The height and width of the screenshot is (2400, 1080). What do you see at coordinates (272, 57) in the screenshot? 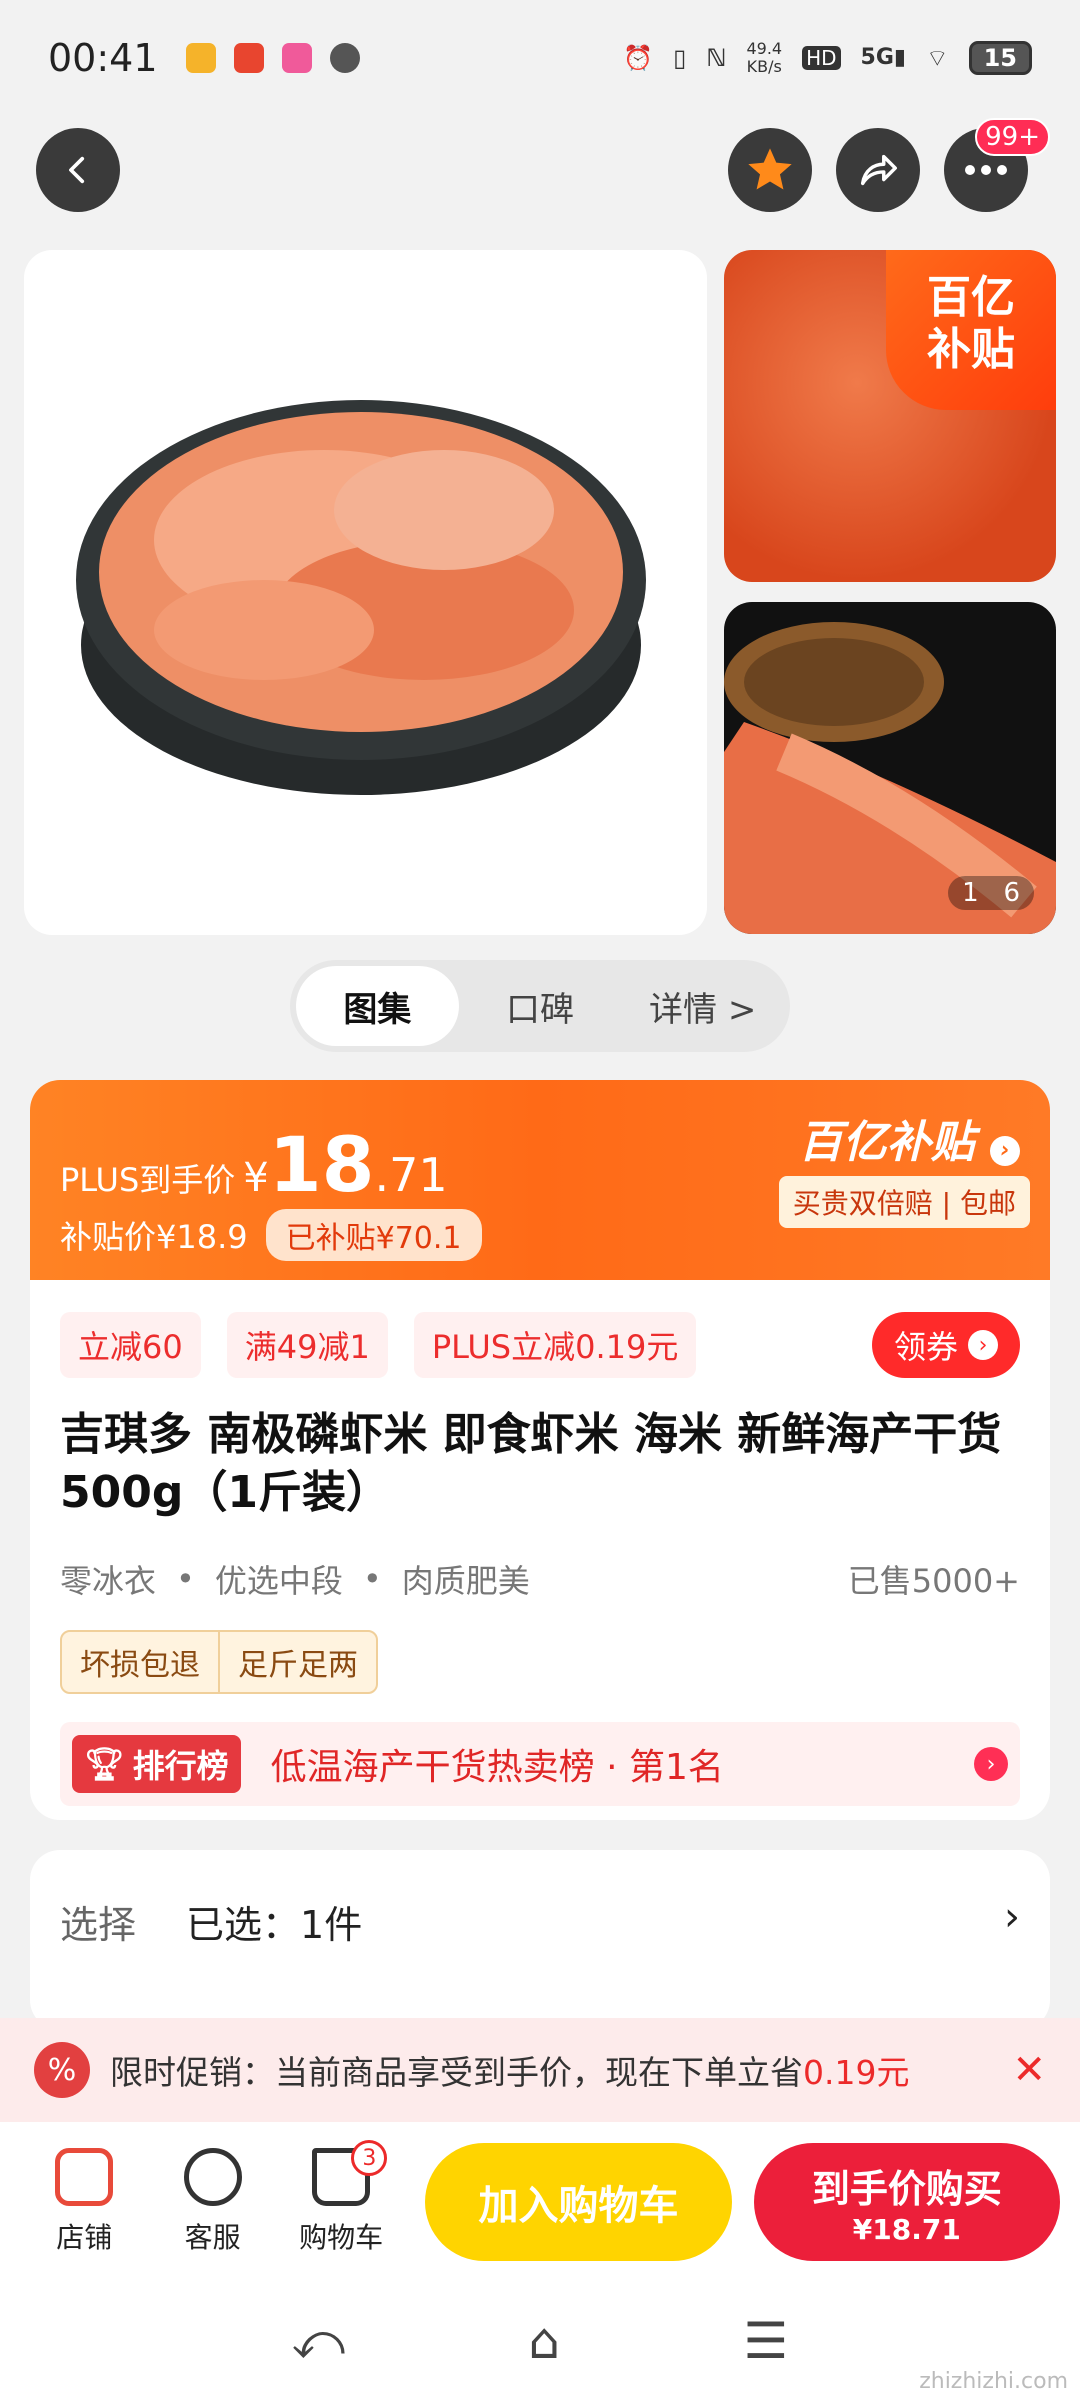
I see `notification-icons` at bounding box center [272, 57].